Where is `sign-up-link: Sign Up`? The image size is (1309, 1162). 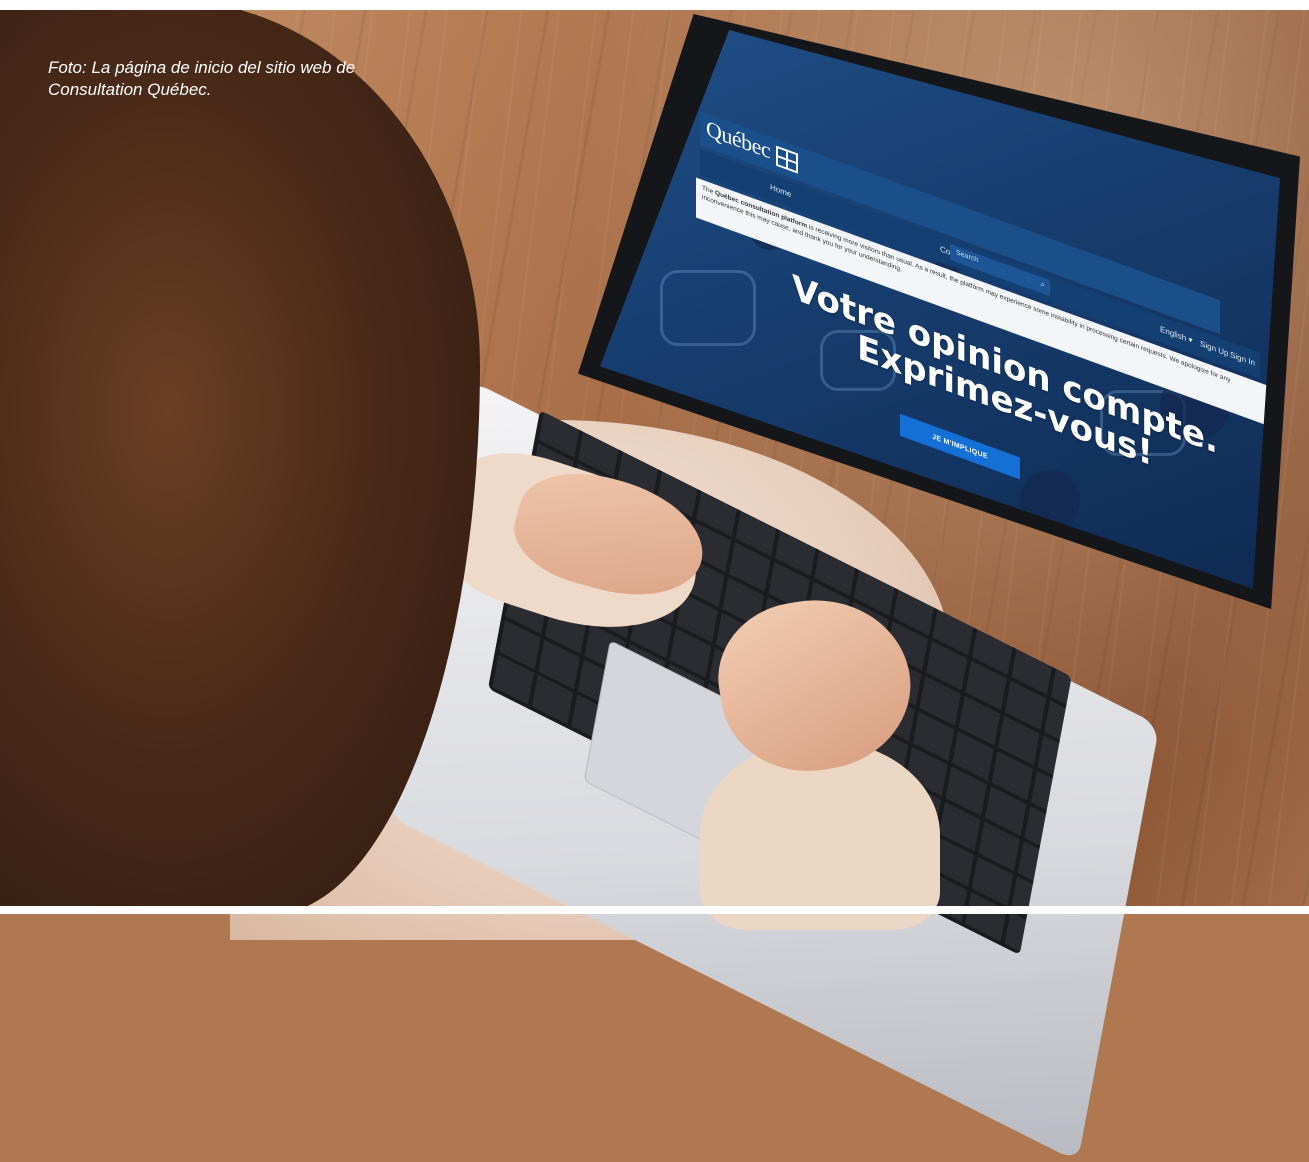
sign-up-link: Sign Up is located at coordinates (1214, 348).